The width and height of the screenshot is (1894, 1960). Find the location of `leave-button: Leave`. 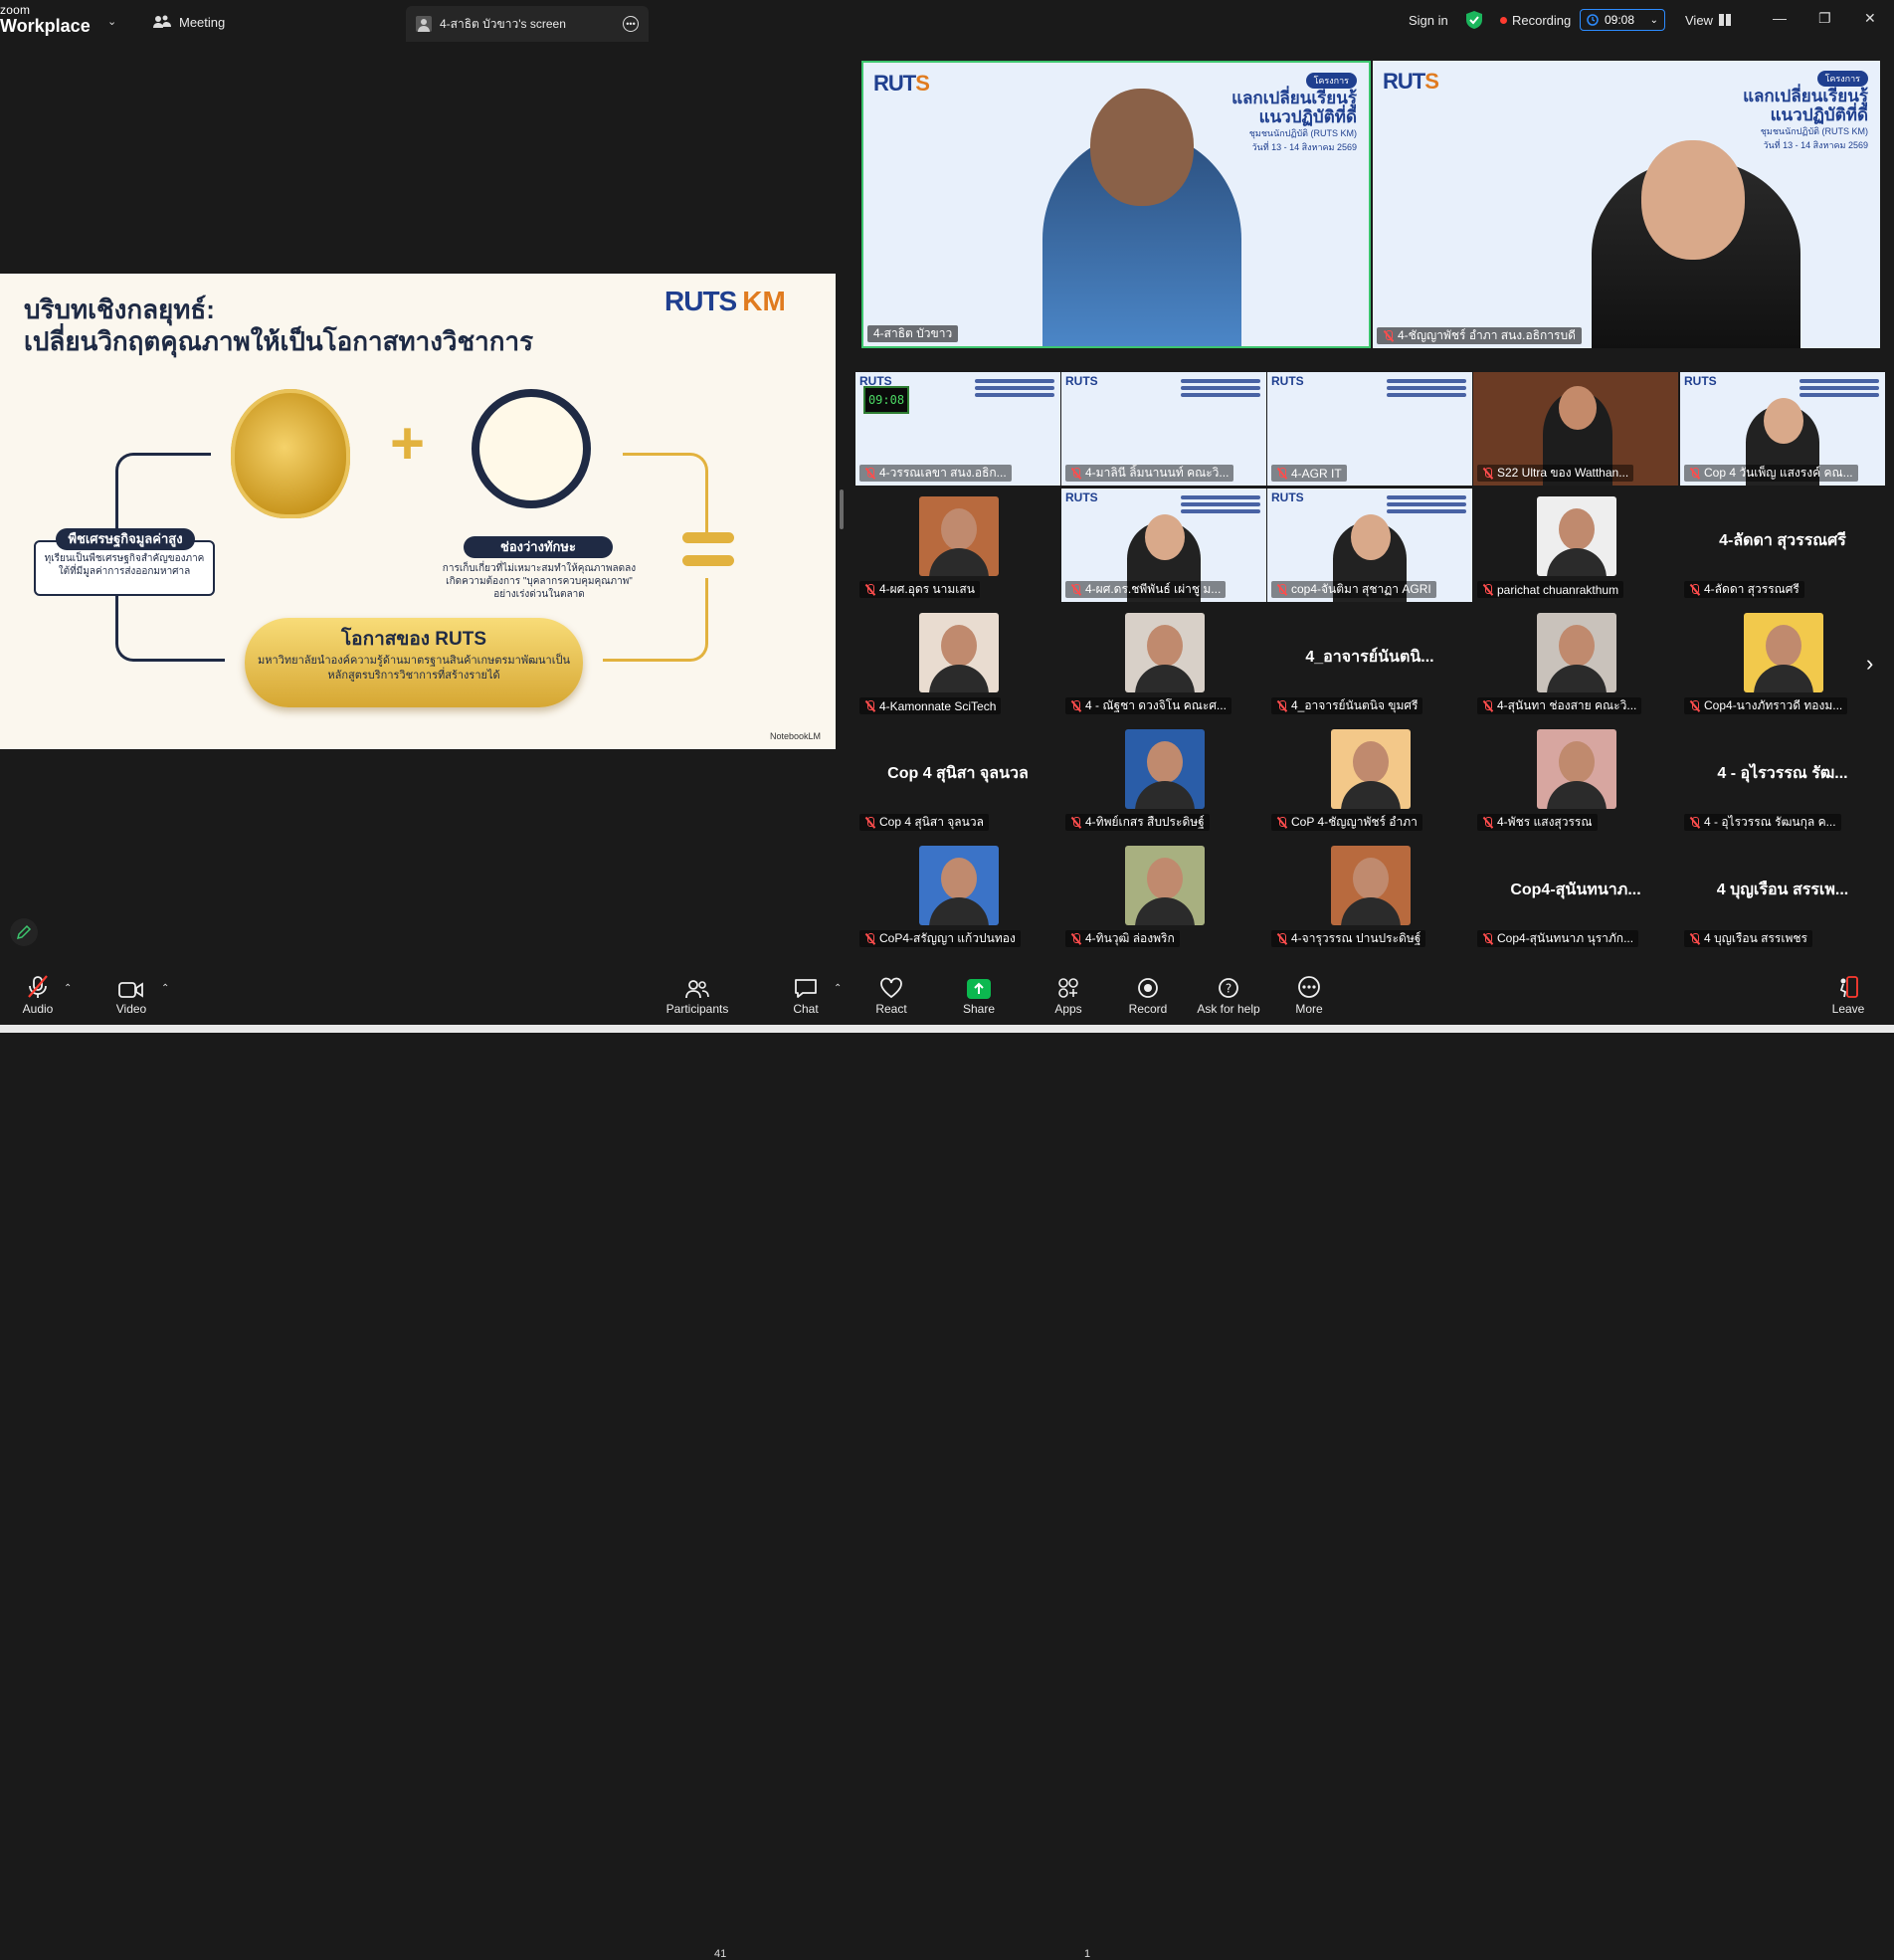

leave-button: Leave is located at coordinates (1848, 997).